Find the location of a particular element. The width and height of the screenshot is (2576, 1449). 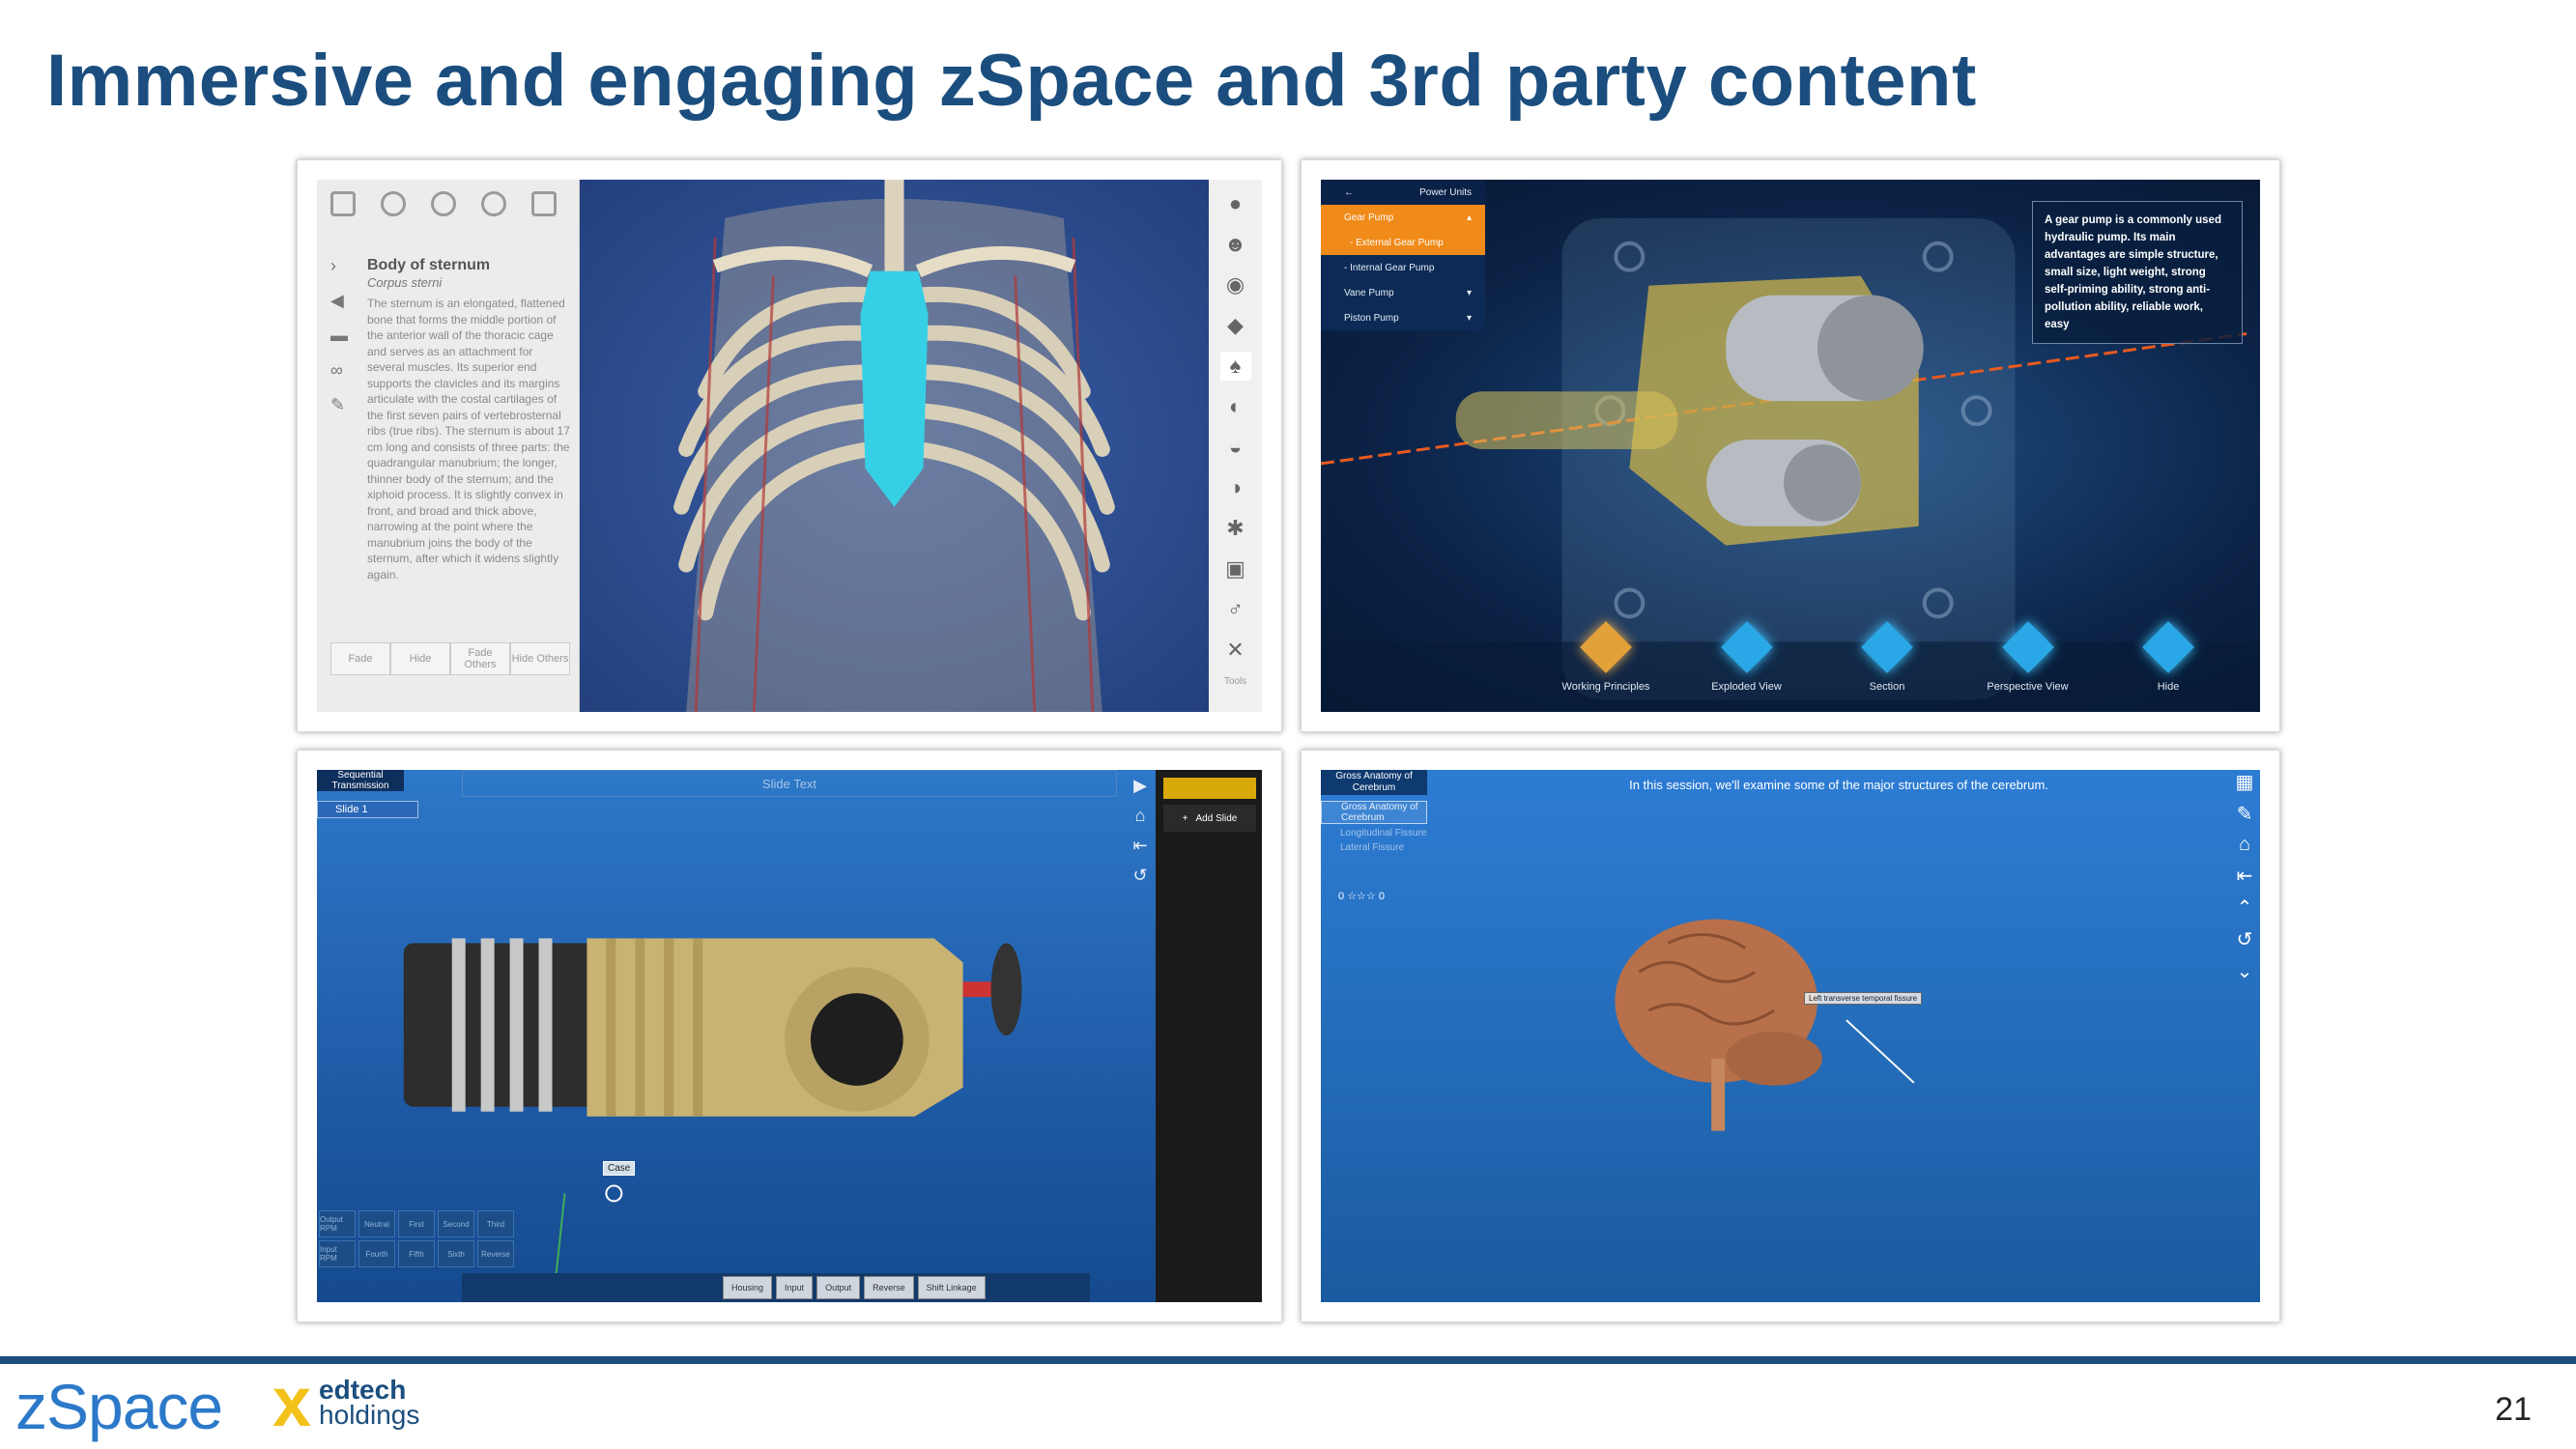

play-icon: ▶ is located at coordinates (1140, 786).